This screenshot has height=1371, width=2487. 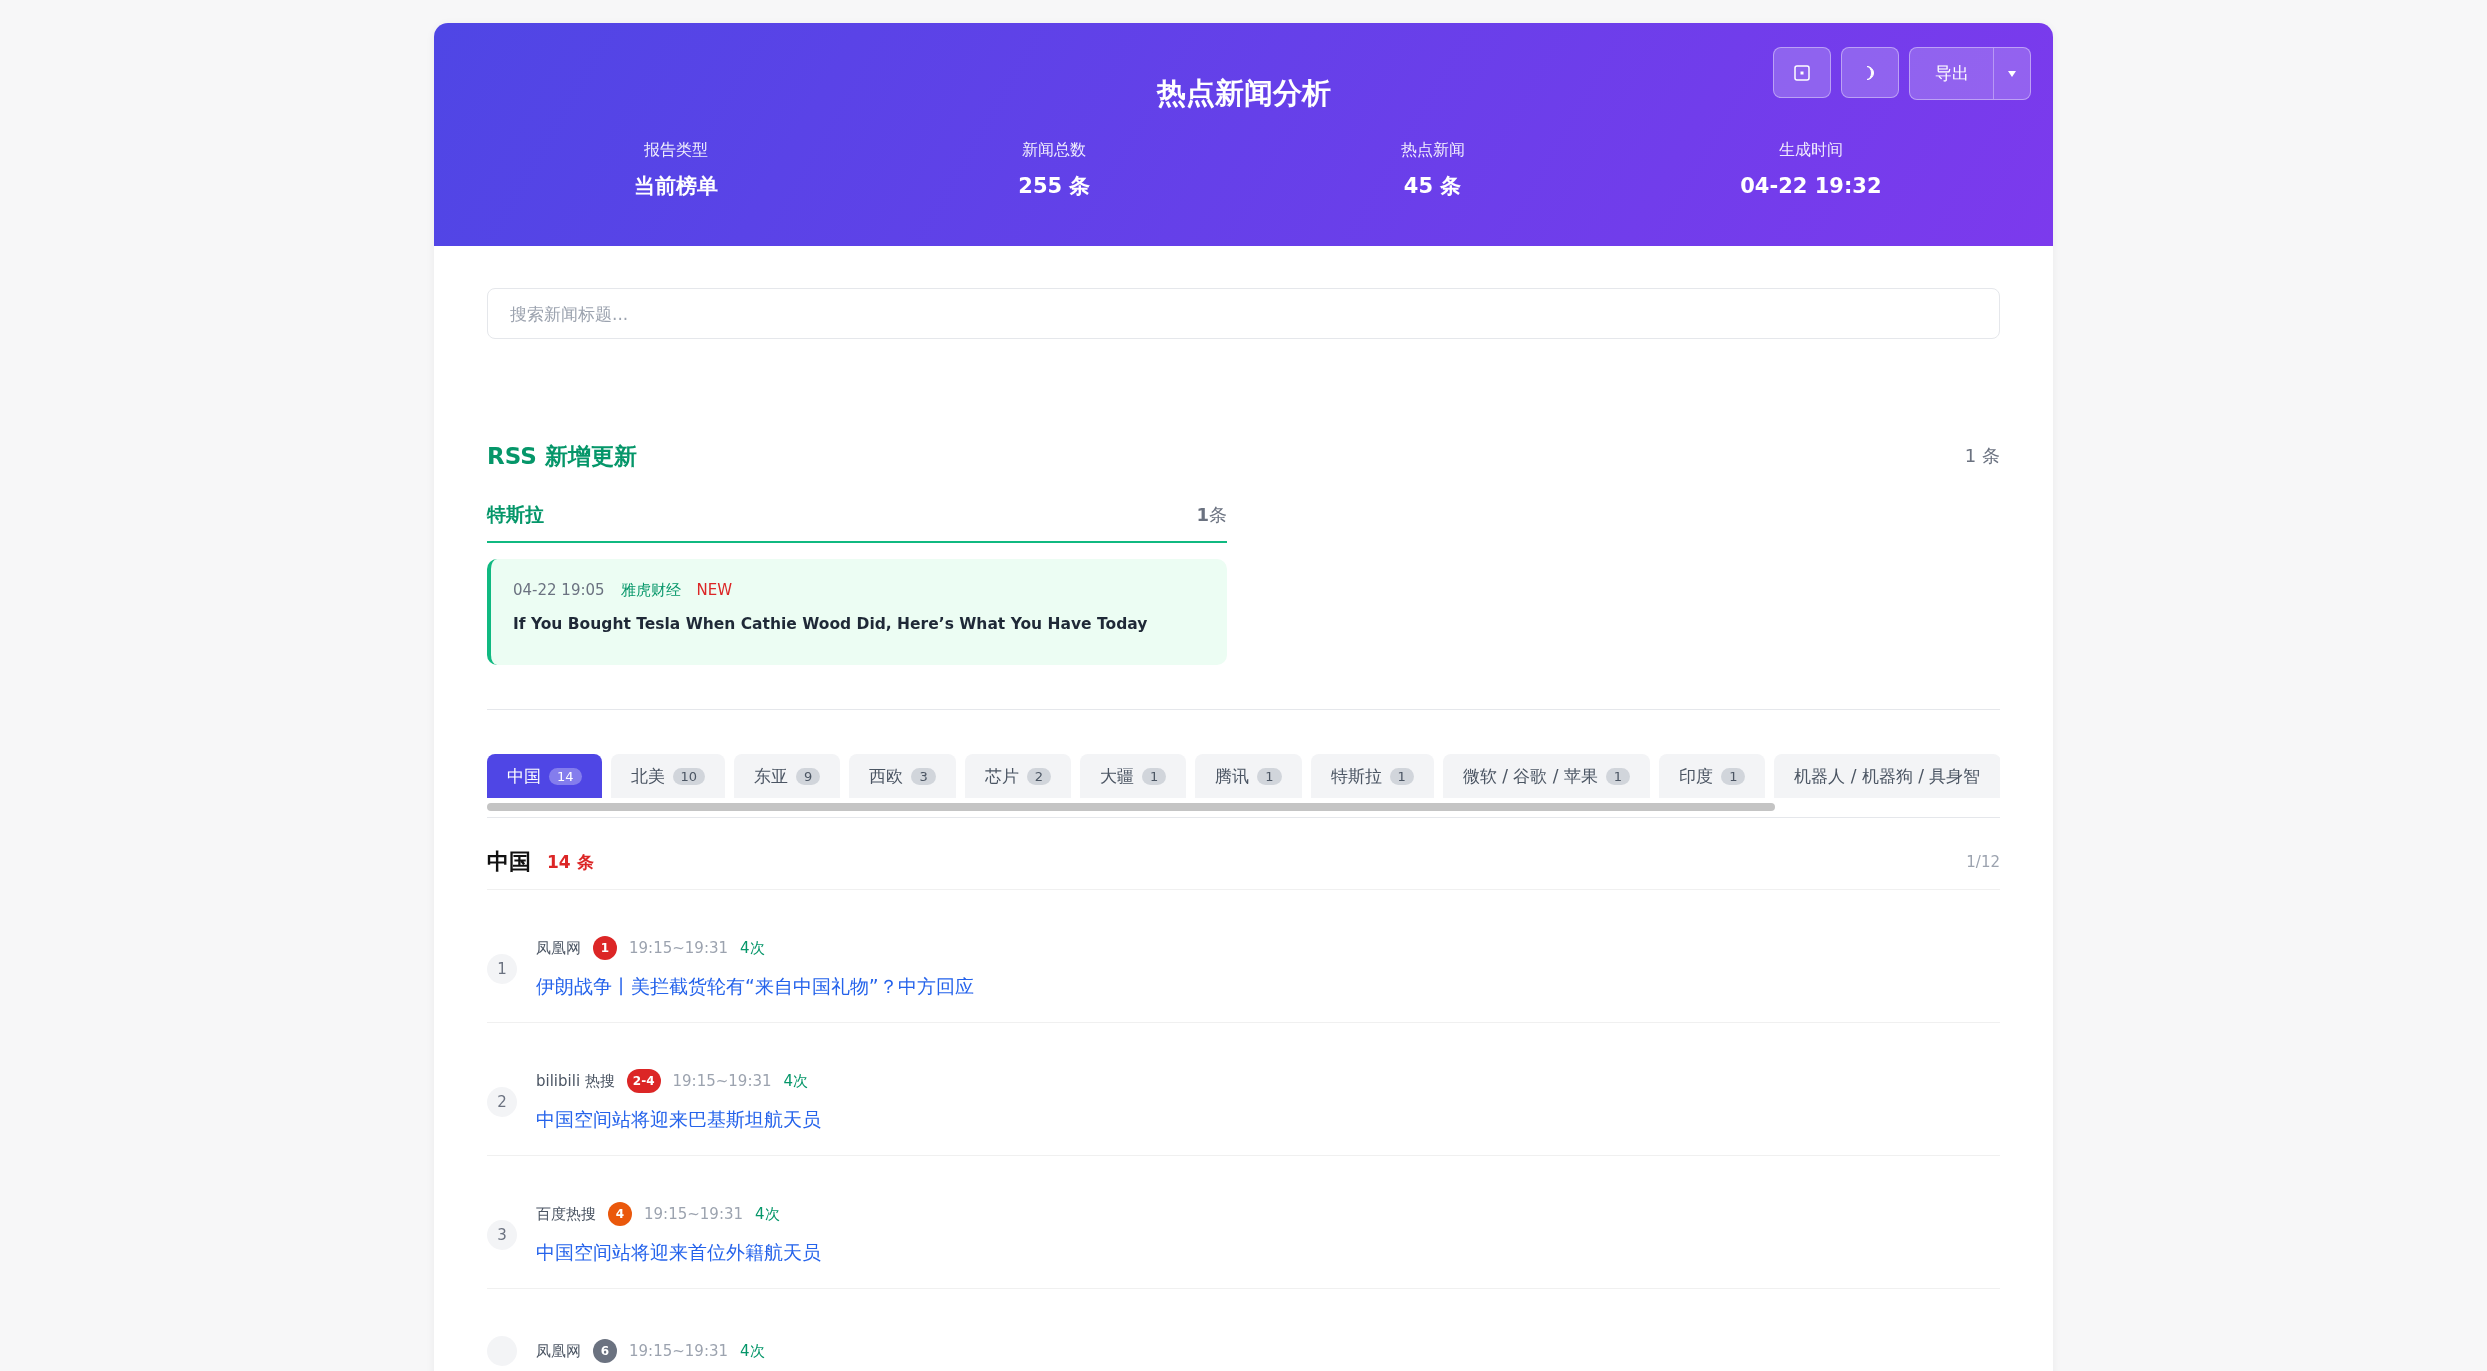 What do you see at coordinates (831, 624) in the screenshot?
I see `news-title: If You Bought Tesla When Cathie Wood Did, Here’s What You Have Today` at bounding box center [831, 624].